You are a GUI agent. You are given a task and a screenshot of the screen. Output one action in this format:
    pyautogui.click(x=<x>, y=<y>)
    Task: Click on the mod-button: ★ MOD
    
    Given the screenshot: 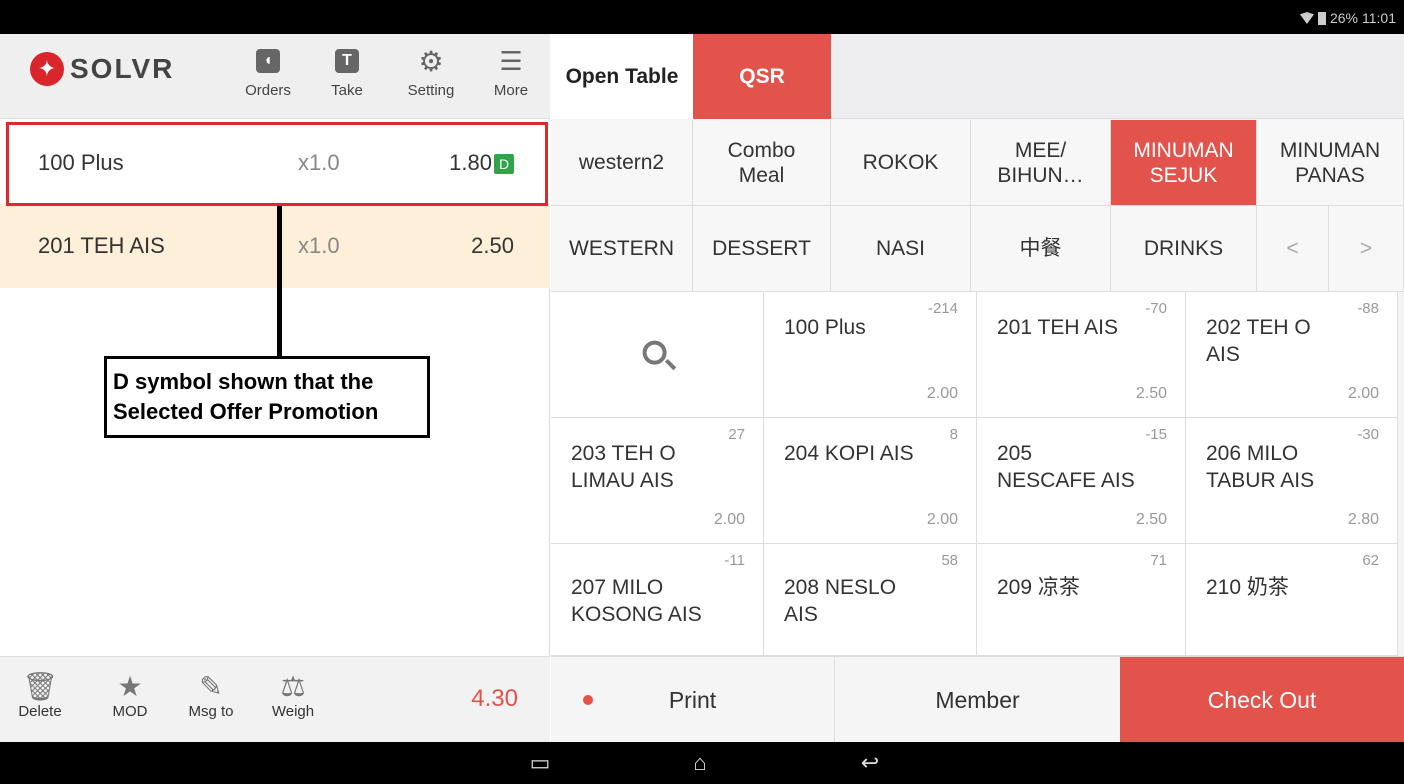 What is the action you would take?
    pyautogui.click(x=130, y=695)
    